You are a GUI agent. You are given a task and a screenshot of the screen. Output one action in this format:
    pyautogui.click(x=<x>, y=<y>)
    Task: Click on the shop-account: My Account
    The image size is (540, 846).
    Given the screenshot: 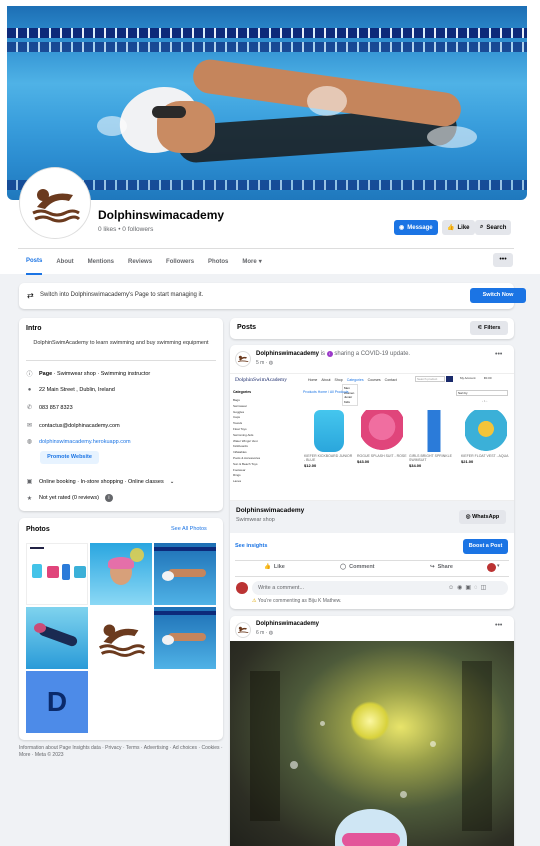 What is the action you would take?
    pyautogui.click(x=468, y=378)
    